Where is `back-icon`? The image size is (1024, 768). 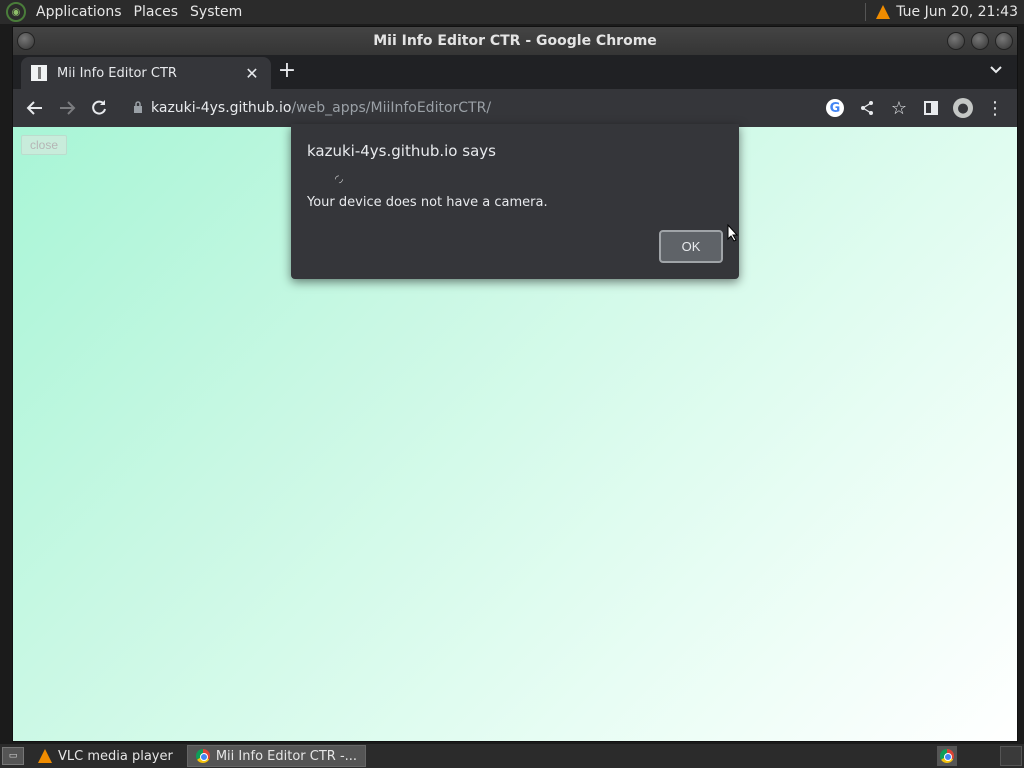 back-icon is located at coordinates (35, 108).